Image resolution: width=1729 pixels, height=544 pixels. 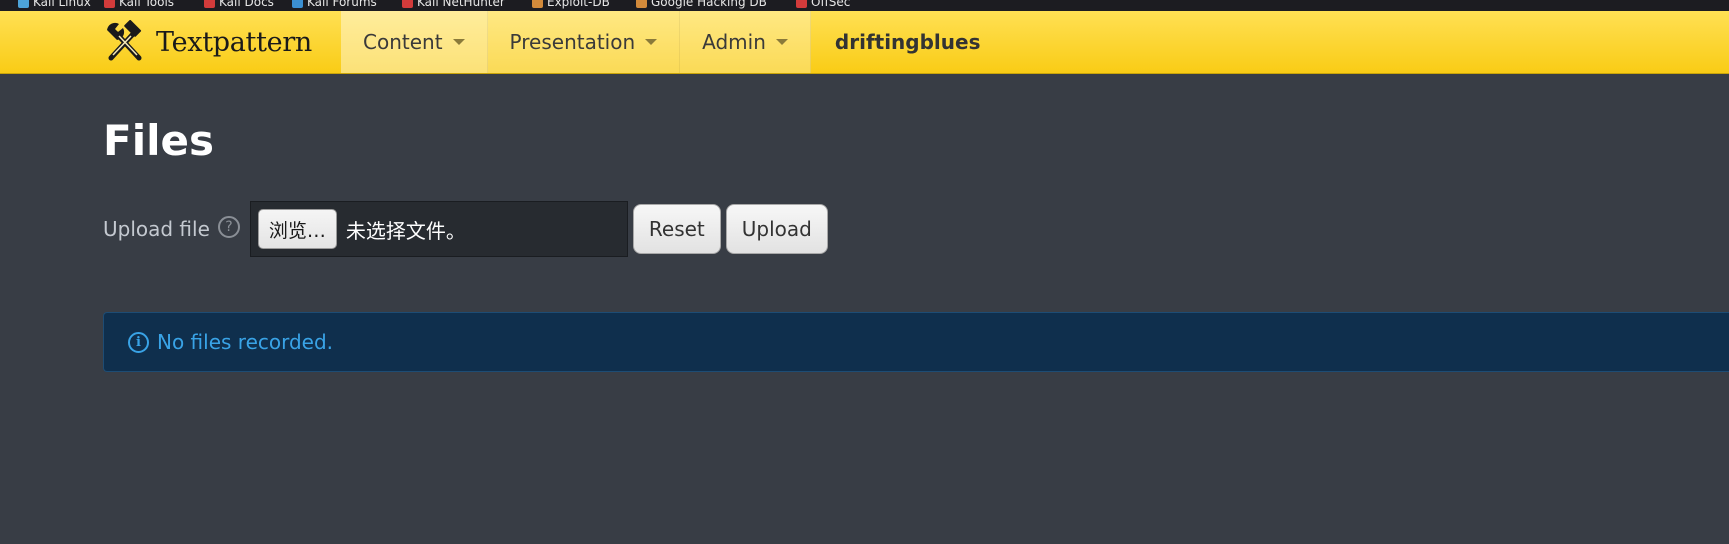 What do you see at coordinates (537, 4) in the screenshot?
I see `exploit-db-icon` at bounding box center [537, 4].